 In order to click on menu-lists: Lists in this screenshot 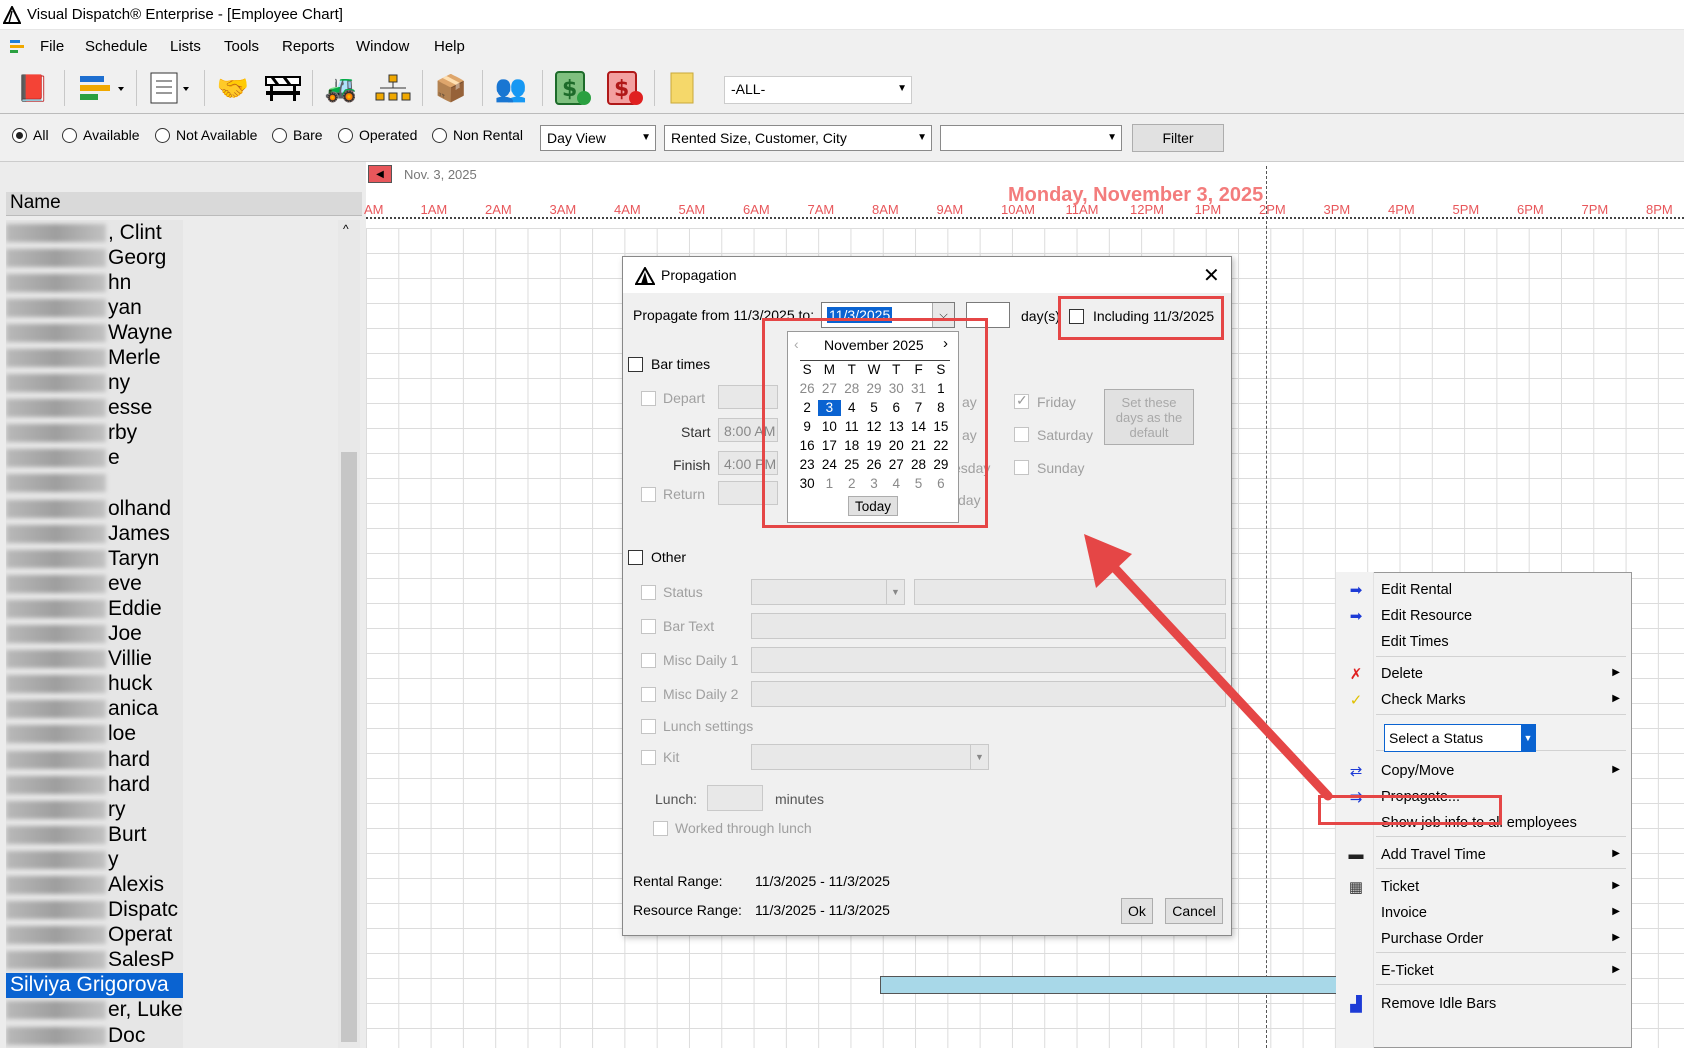, I will do `click(185, 46)`.